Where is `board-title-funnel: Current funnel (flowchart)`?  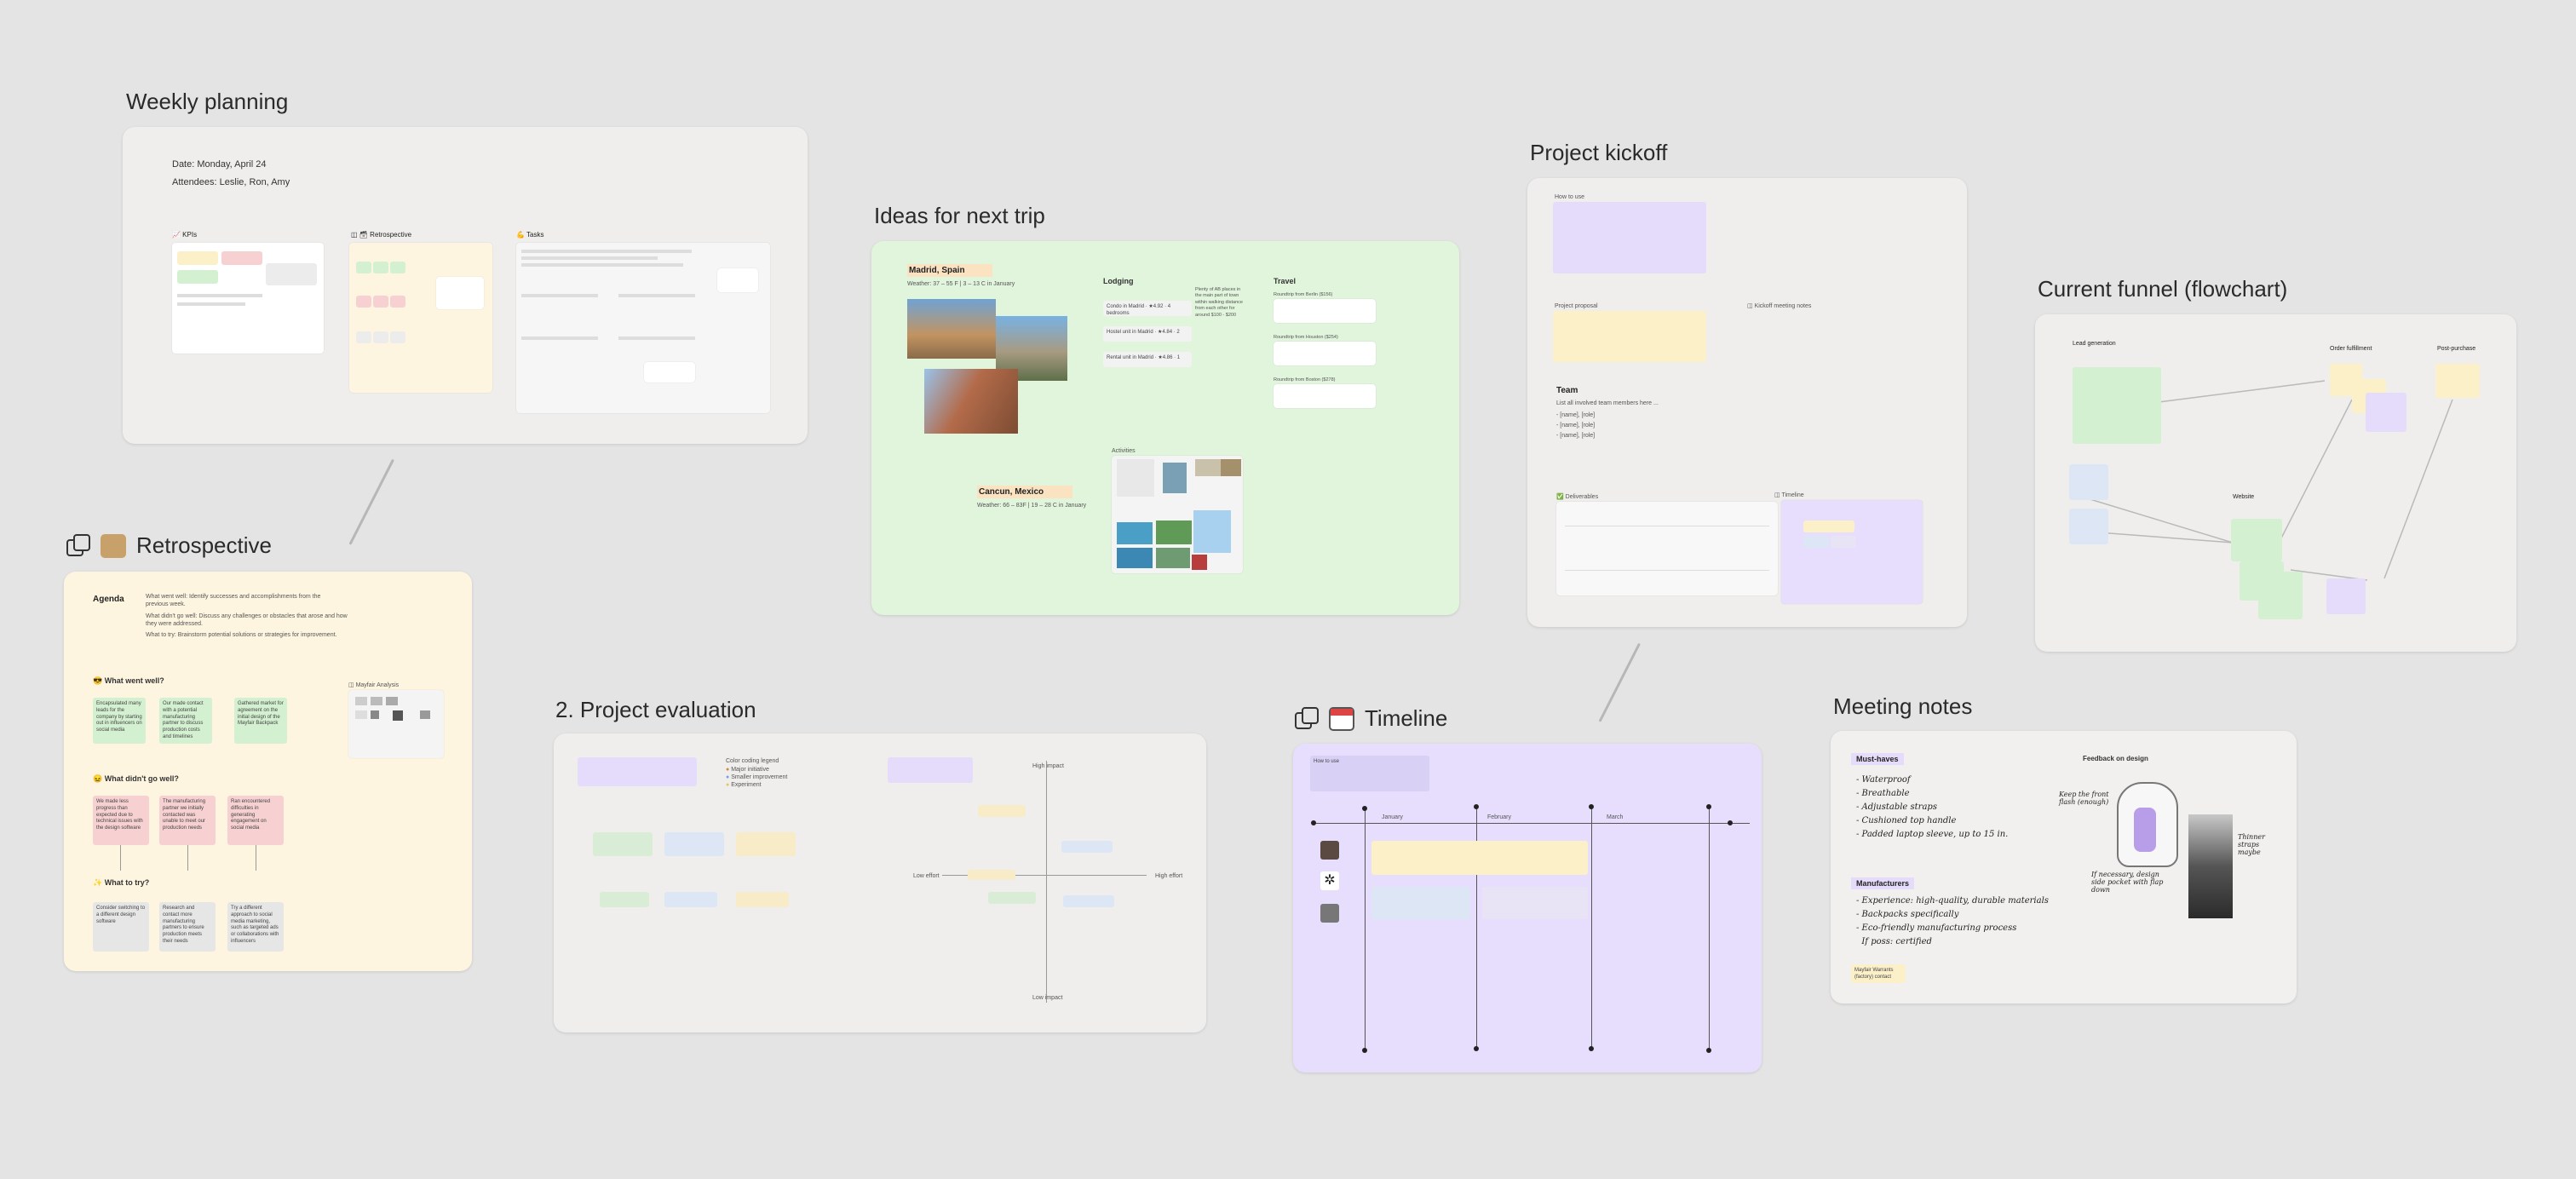
board-title-funnel: Current funnel (flowchart) is located at coordinates (2163, 289).